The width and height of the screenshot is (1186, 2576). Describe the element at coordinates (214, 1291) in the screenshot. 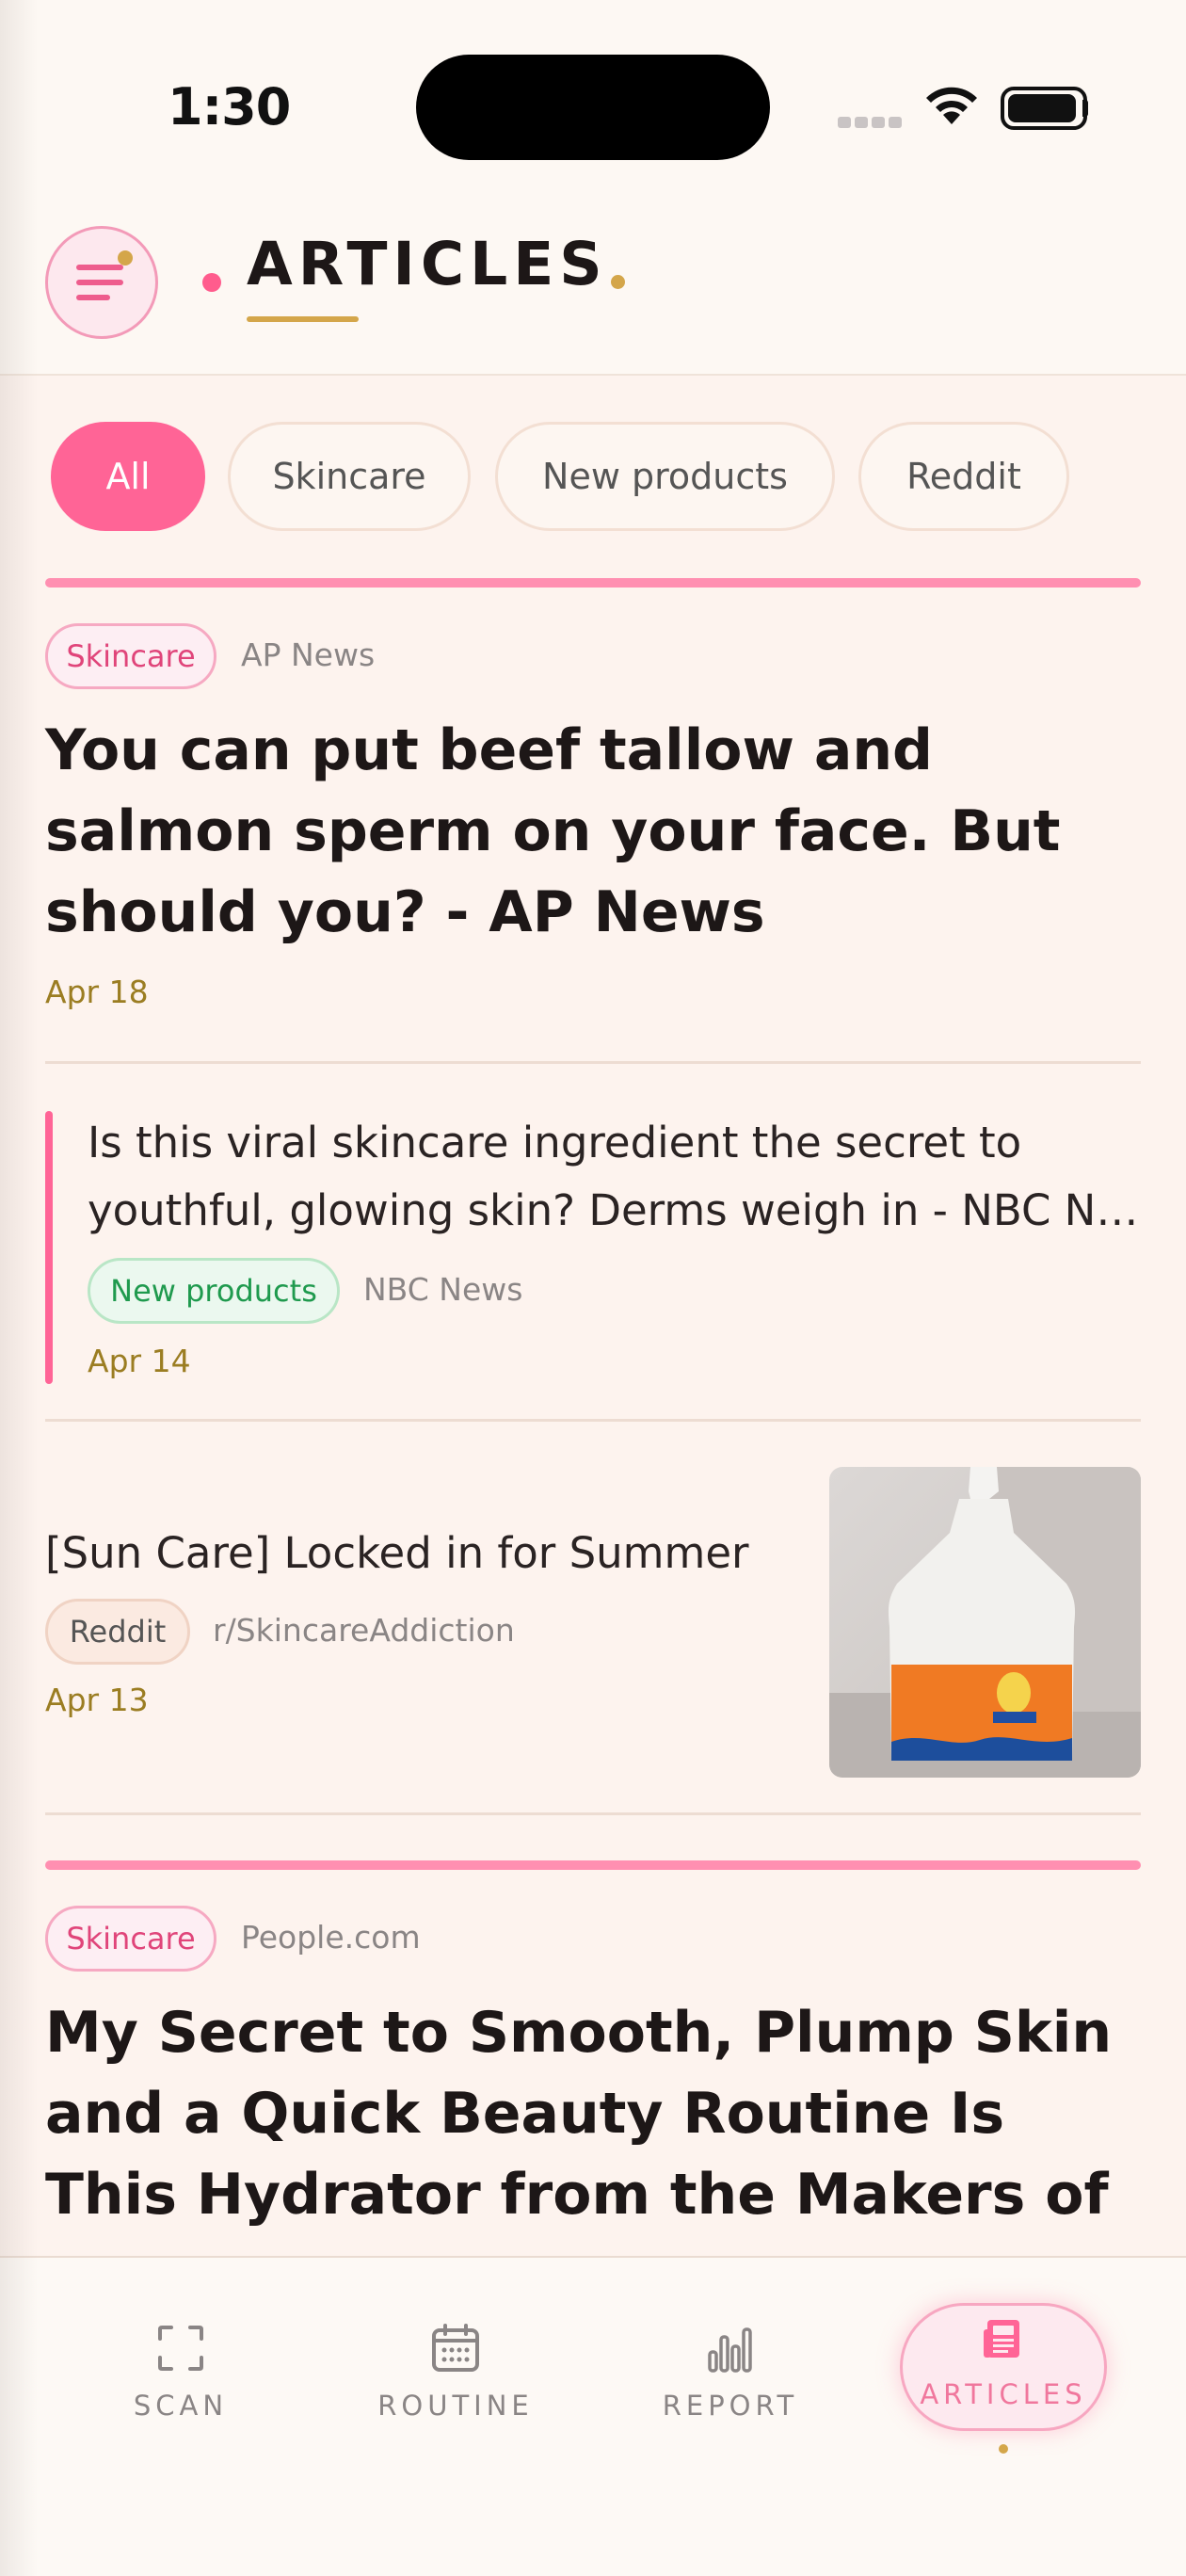

I see `category-tag: New products` at that location.